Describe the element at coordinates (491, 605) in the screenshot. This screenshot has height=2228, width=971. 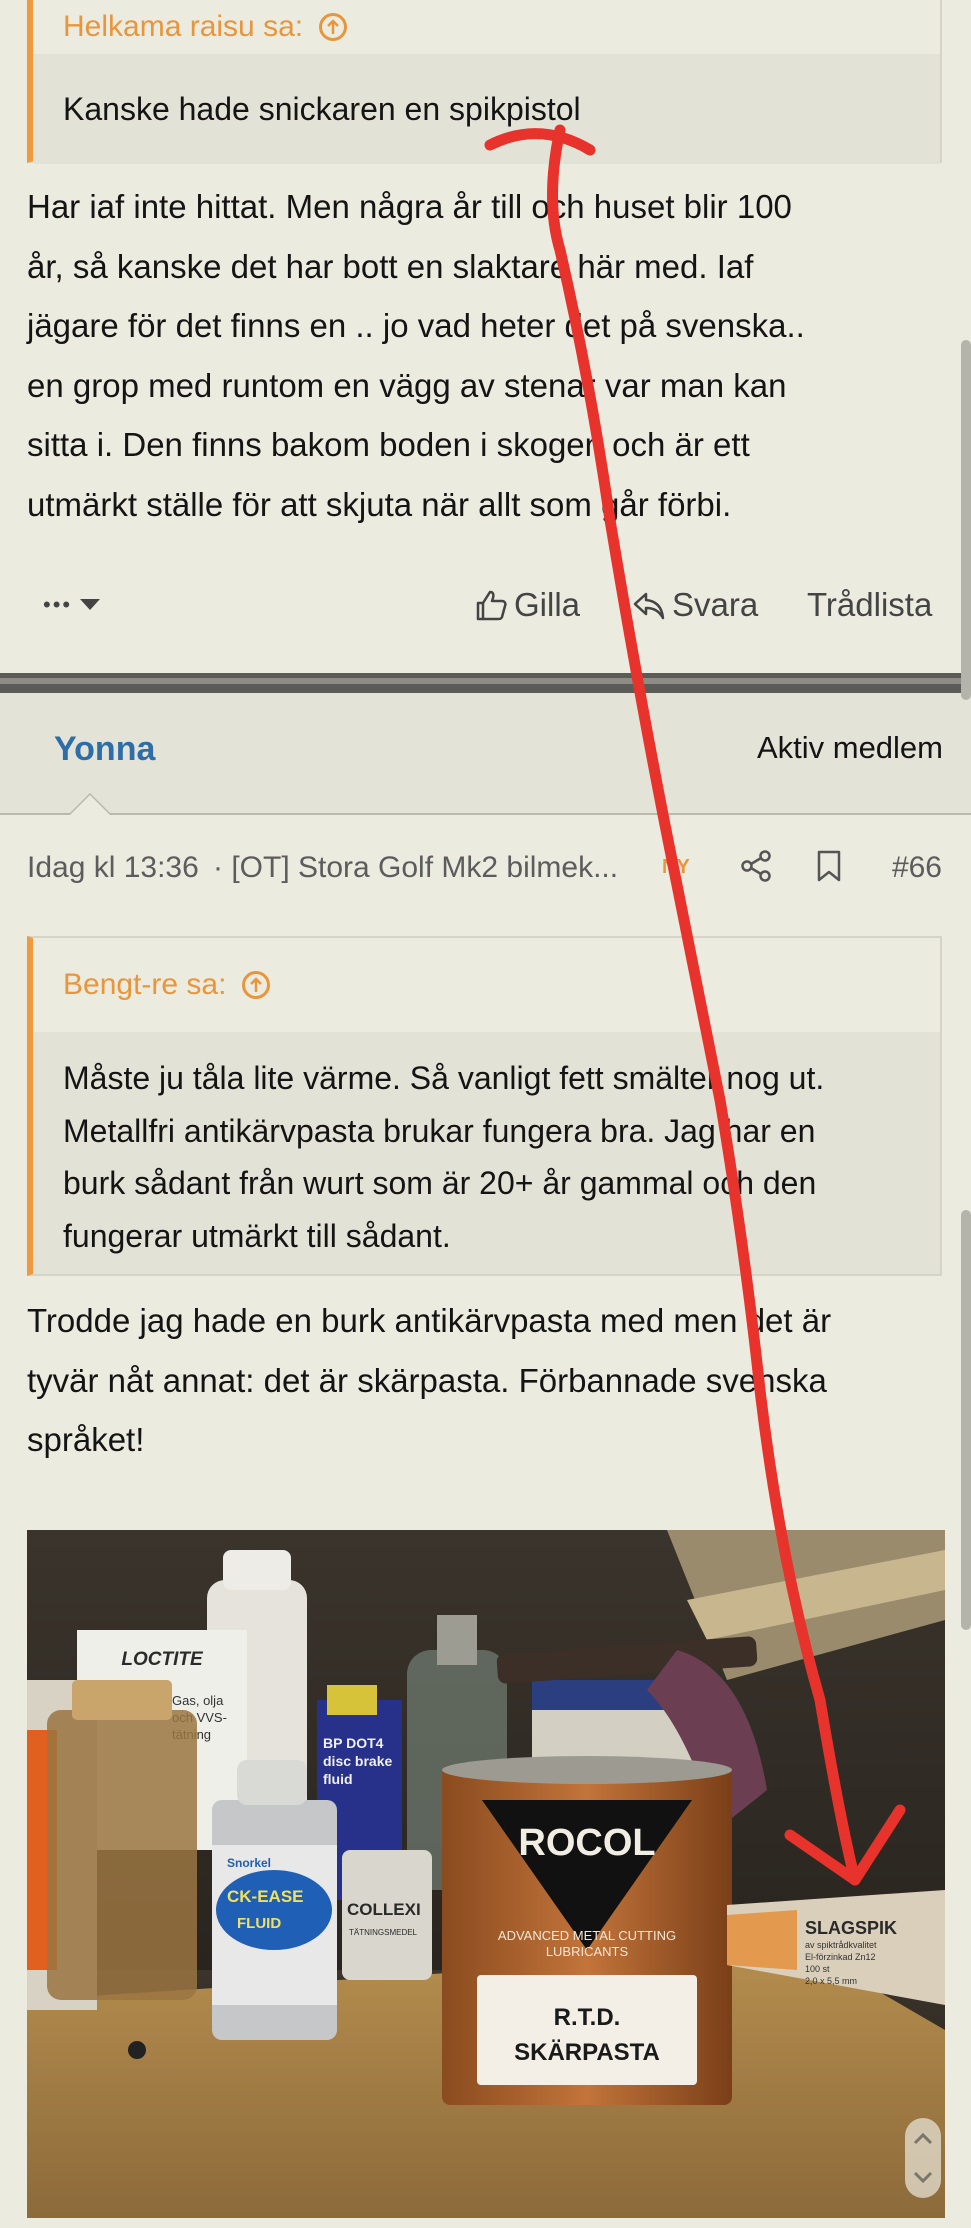
I see `thumbs-up-icon` at that location.